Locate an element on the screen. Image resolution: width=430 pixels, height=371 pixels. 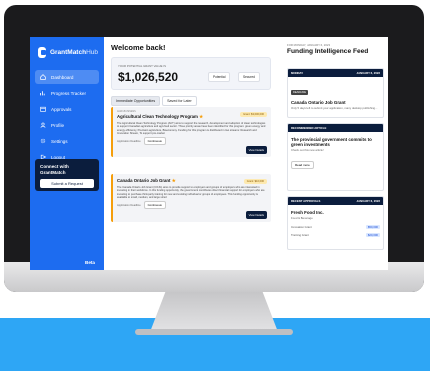
opportunity-tabs: Immediate Opportunities Saved for Later is located at coordinates (154, 101).